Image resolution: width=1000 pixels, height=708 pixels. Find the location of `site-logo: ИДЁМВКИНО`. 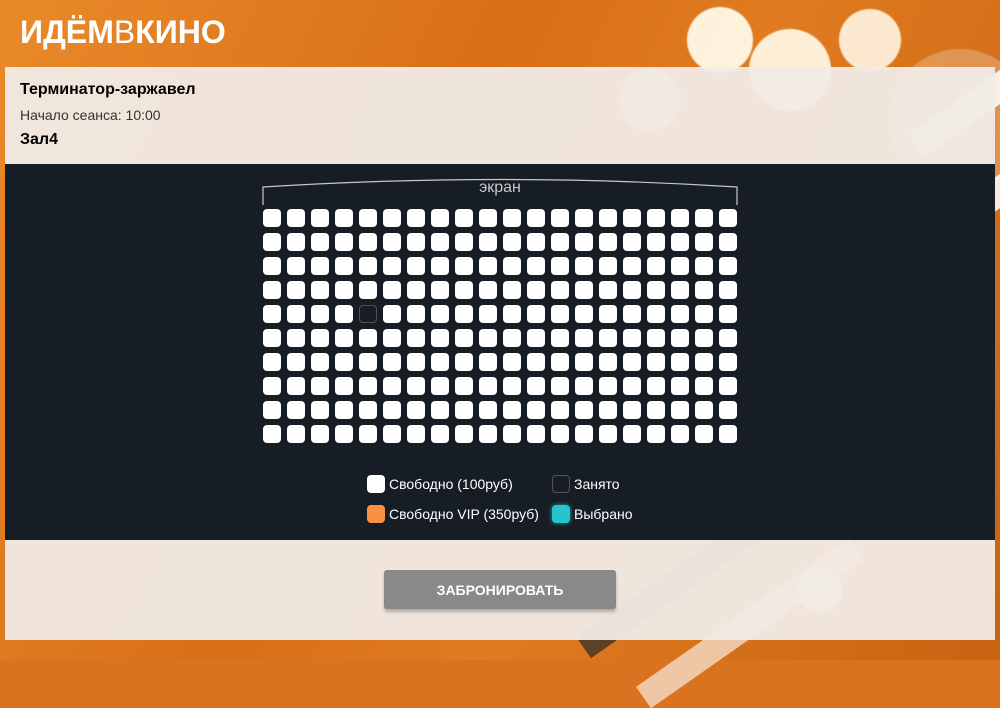

site-logo: ИДЁМВКИНО is located at coordinates (123, 32).